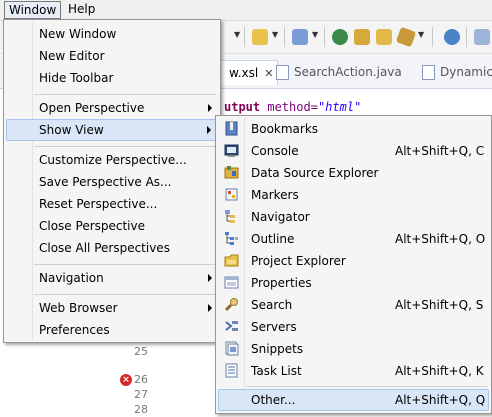 Image resolution: width=492 pixels, height=417 pixels. What do you see at coordinates (112, 130) in the screenshot?
I see `menu-item-show-view: Show View` at bounding box center [112, 130].